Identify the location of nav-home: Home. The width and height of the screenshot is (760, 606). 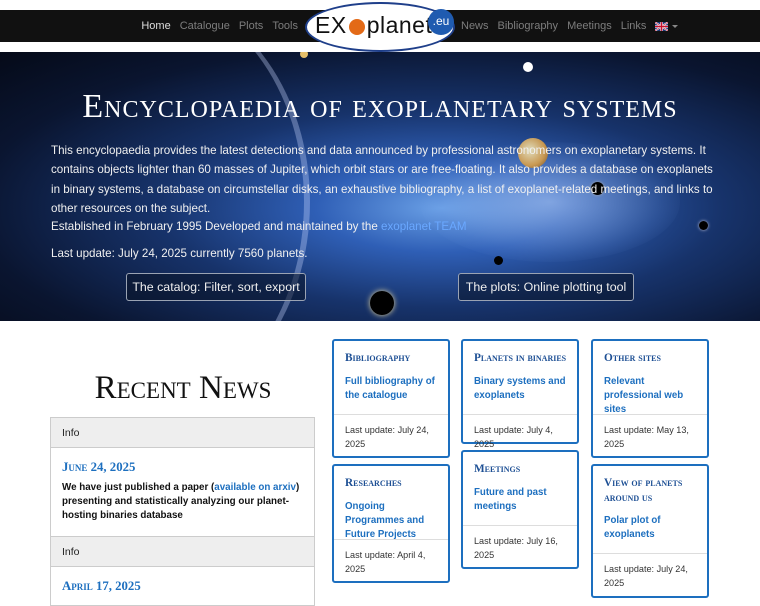
(155, 26).